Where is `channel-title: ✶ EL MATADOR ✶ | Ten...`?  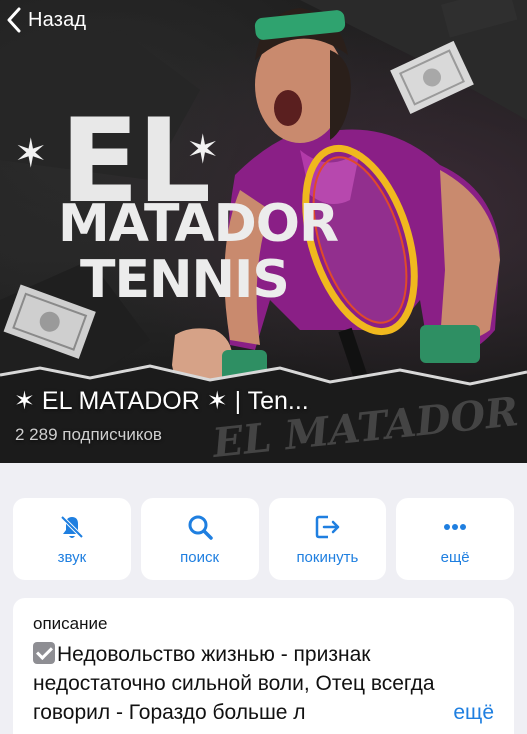
channel-title: ✶ EL MATADOR ✶ | Ten... is located at coordinates (161, 401).